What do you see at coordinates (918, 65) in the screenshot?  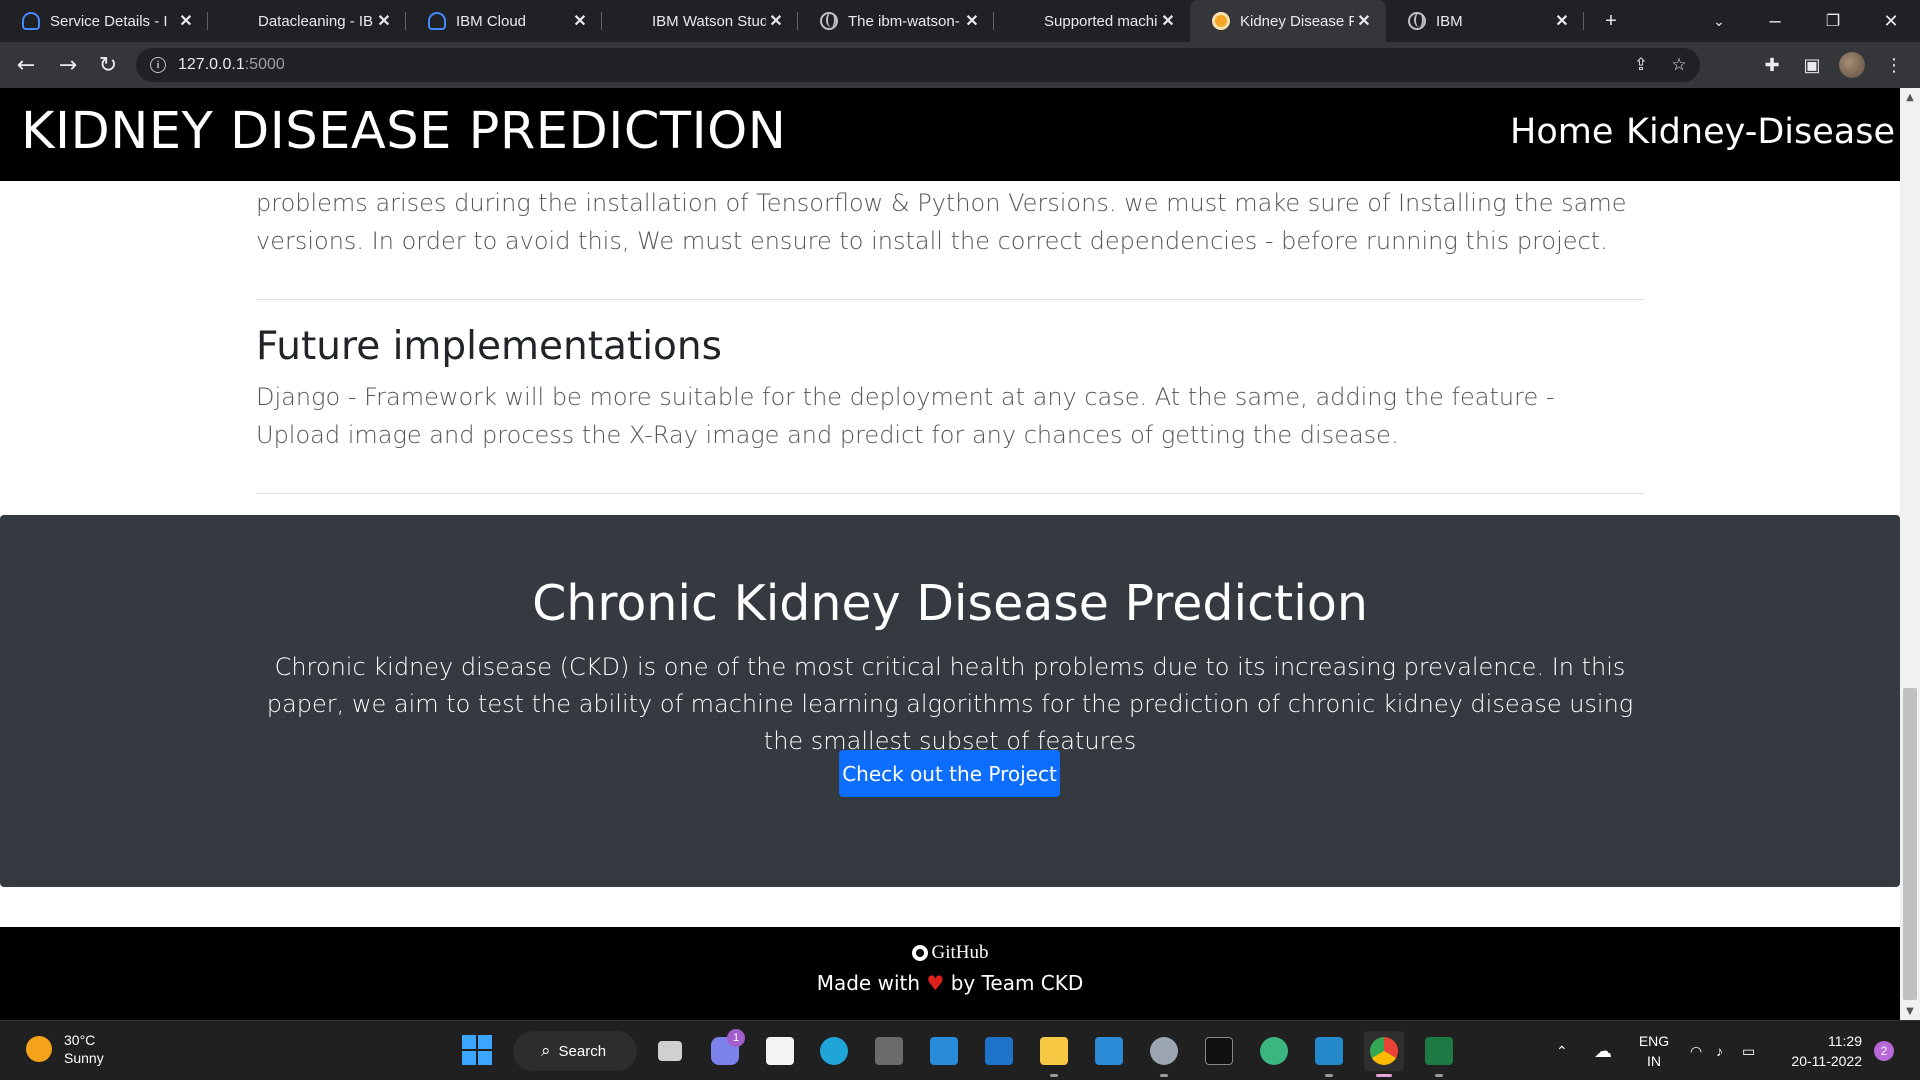 I see `address-bar: i 127.0.0.1:5000 ⇪ ☆` at bounding box center [918, 65].